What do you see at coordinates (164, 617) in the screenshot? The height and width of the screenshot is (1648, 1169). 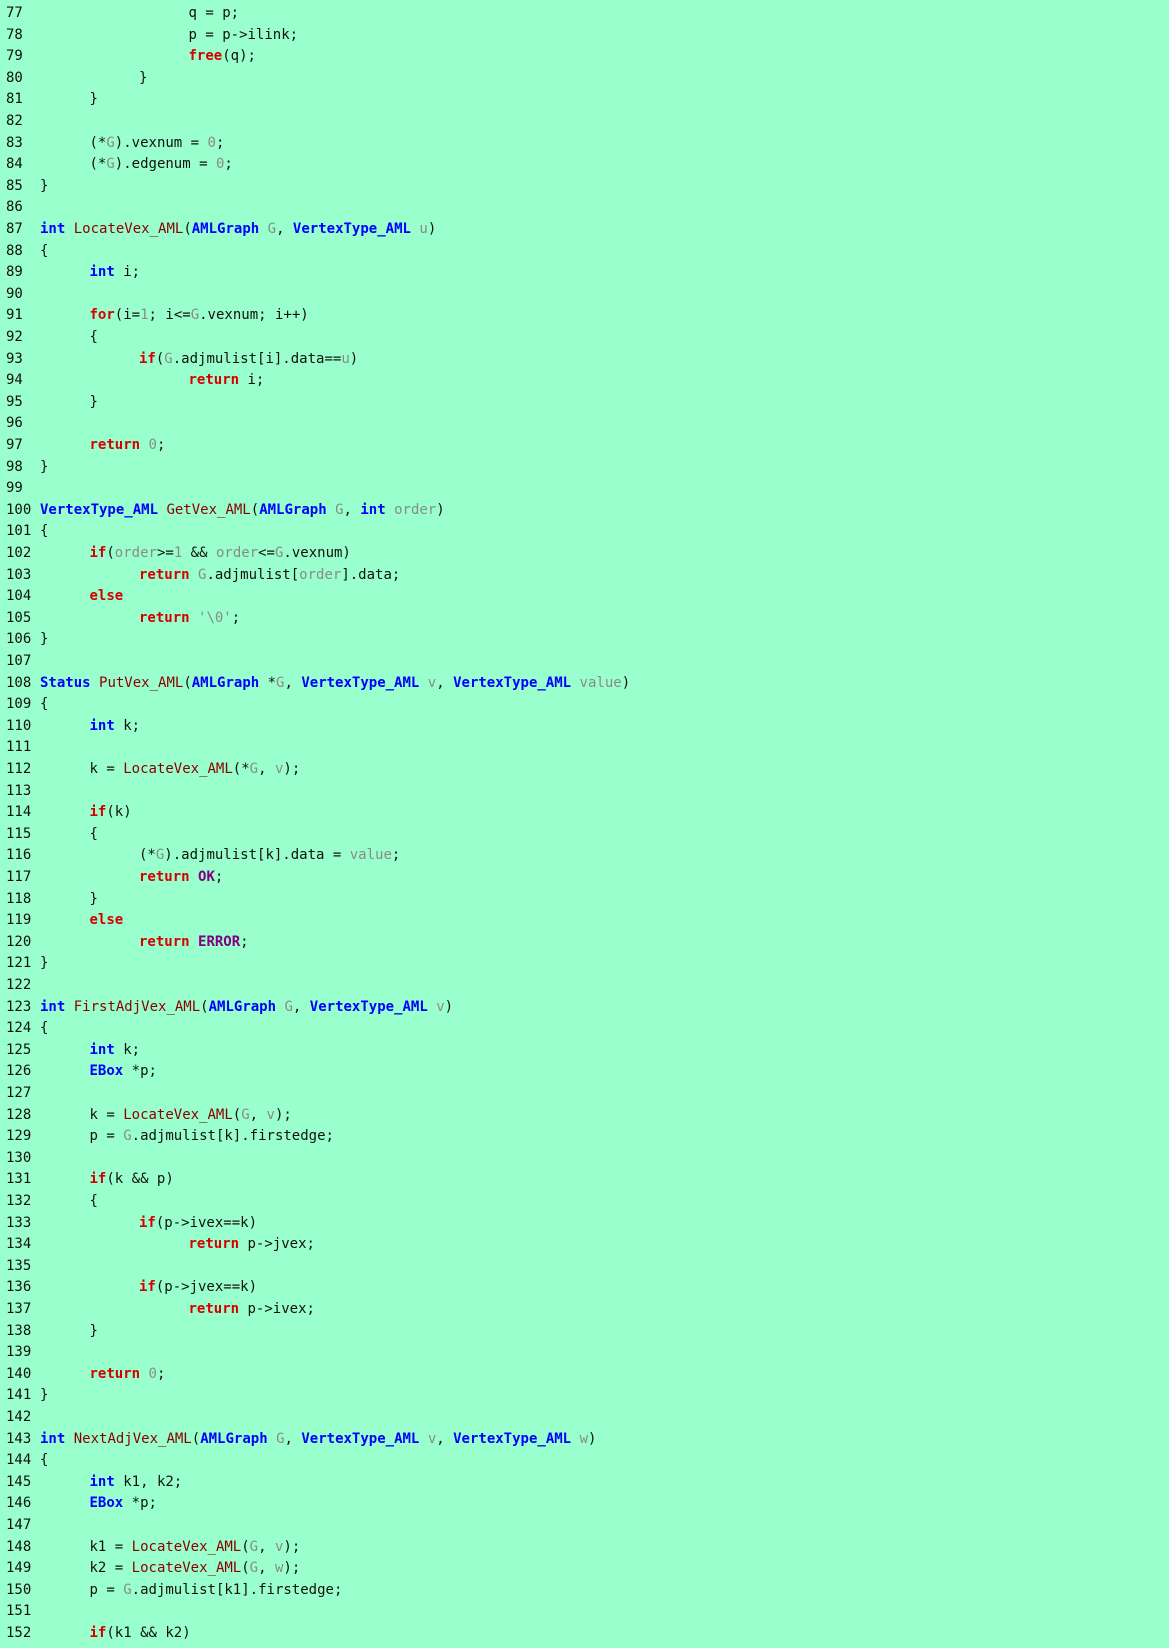 I see `code-token: return` at bounding box center [164, 617].